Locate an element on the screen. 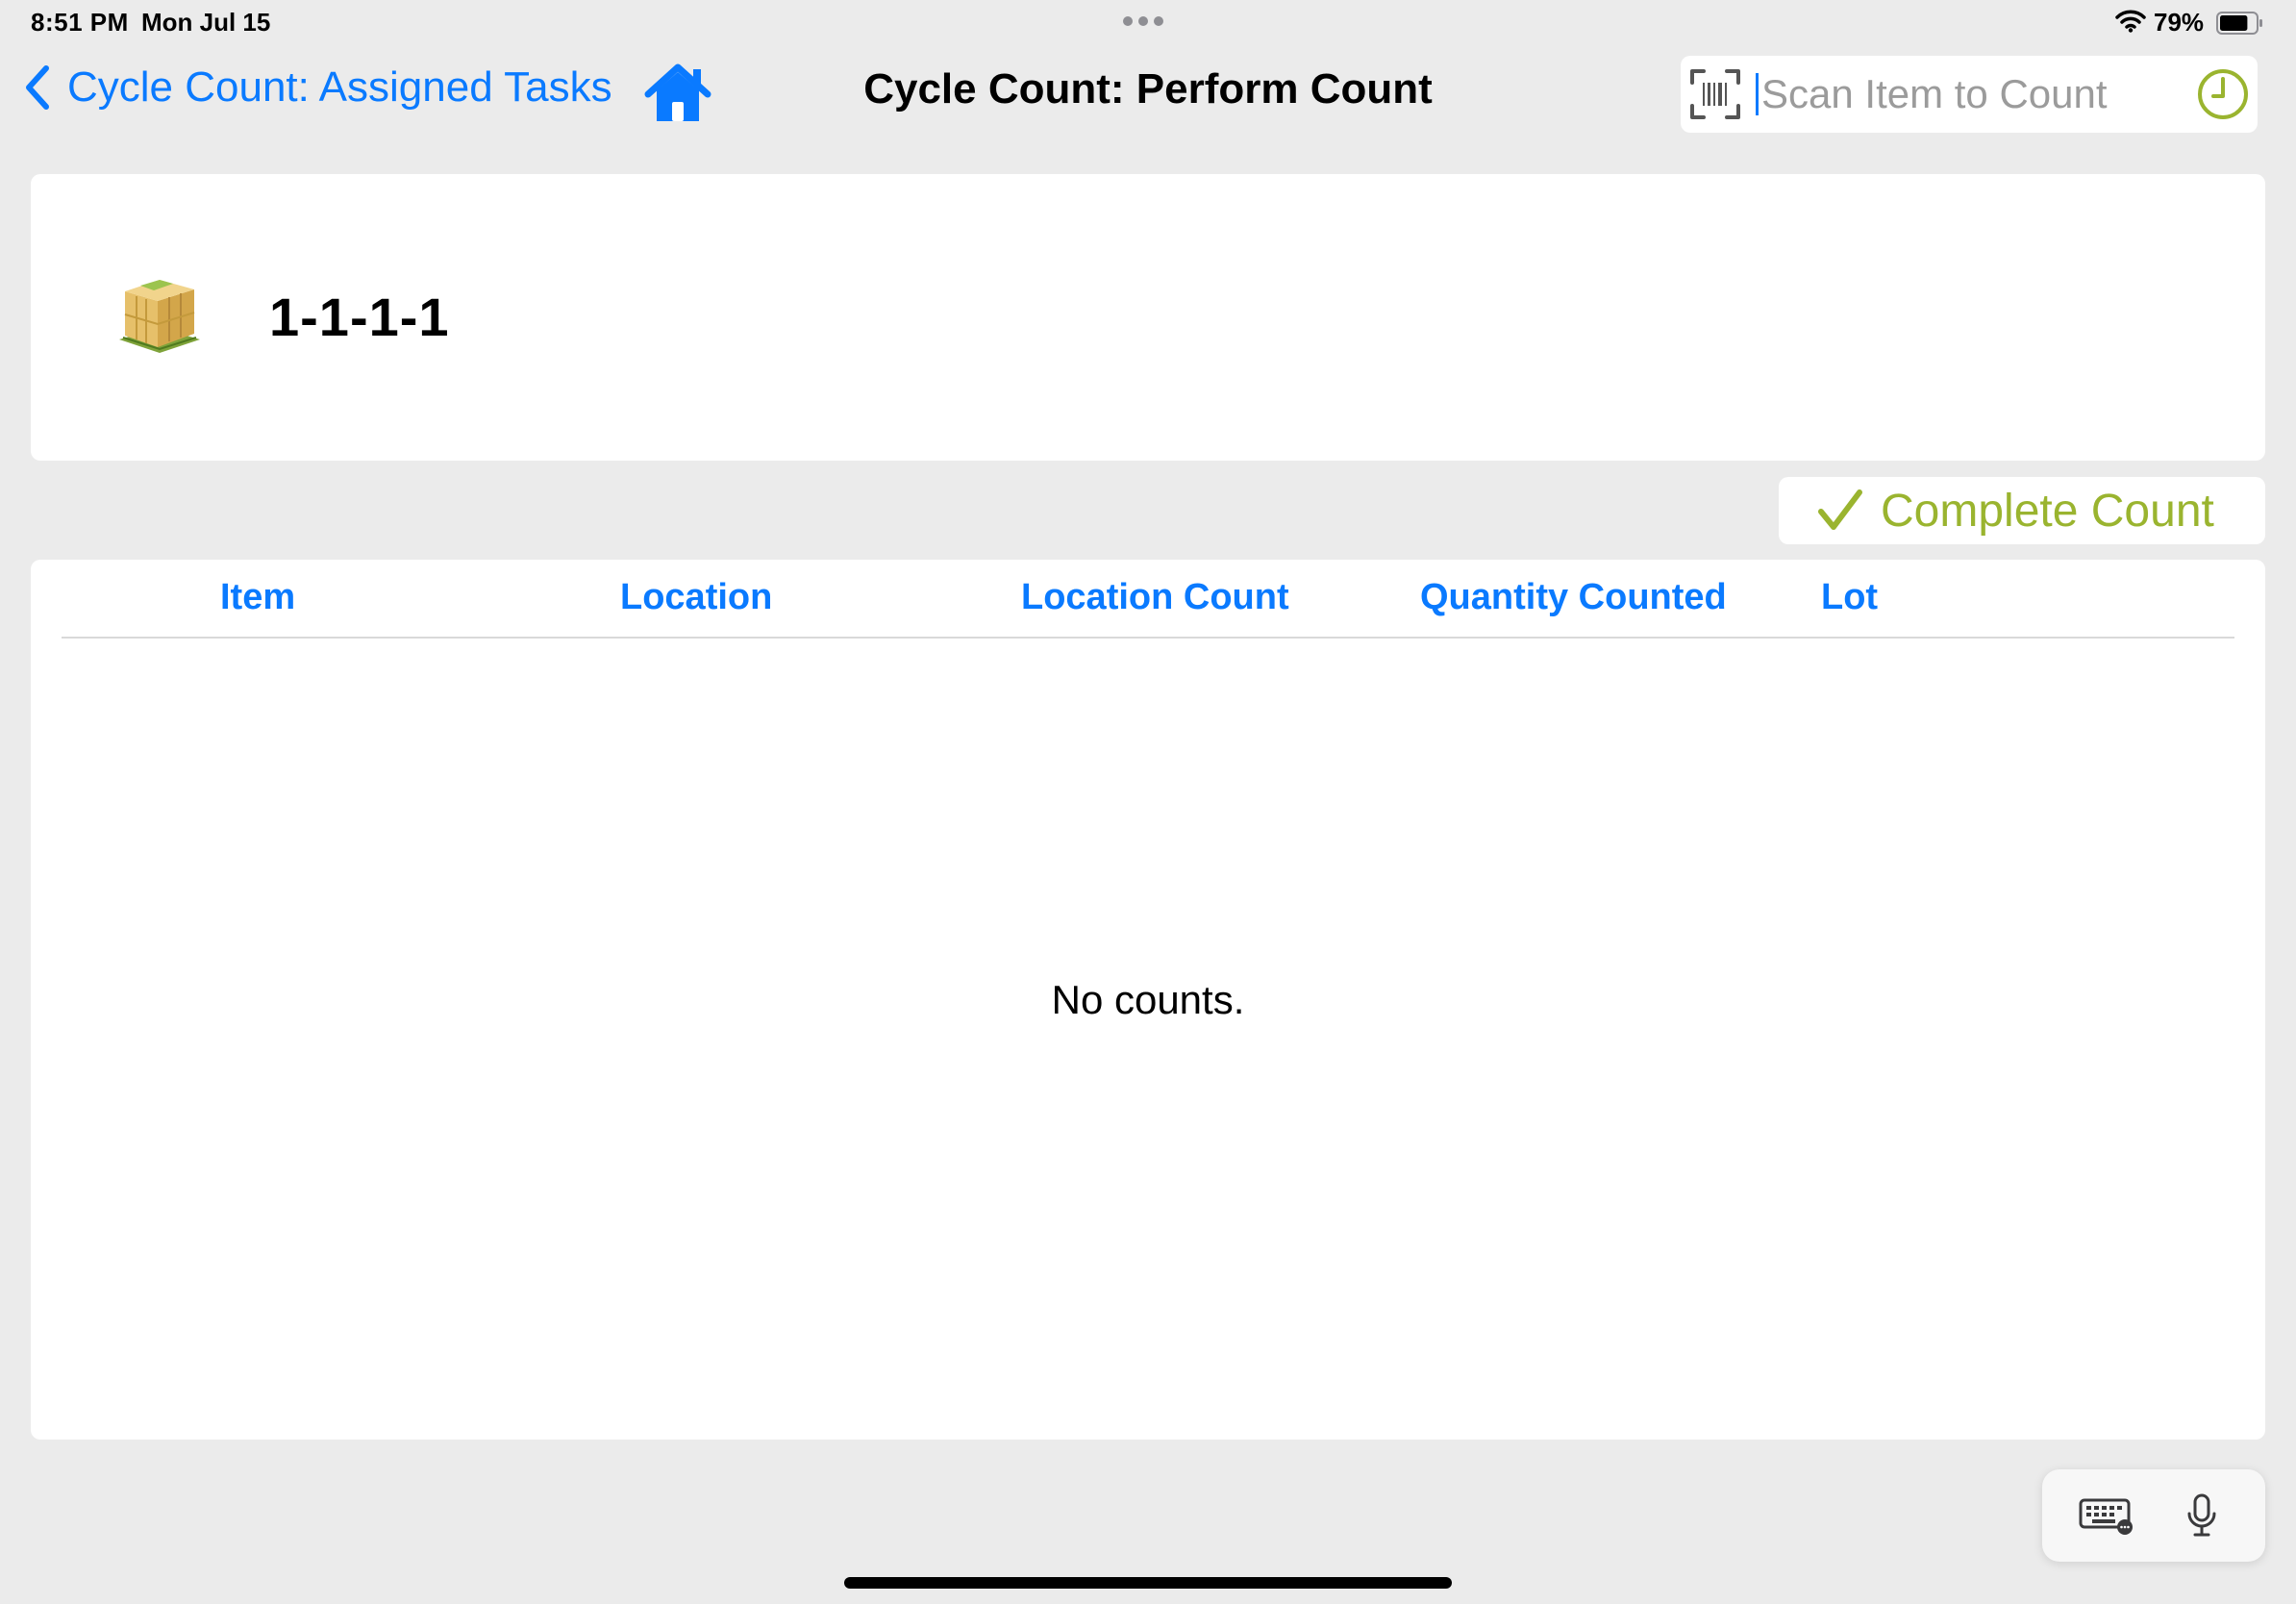  home-indicator is located at coordinates (1148, 1583).